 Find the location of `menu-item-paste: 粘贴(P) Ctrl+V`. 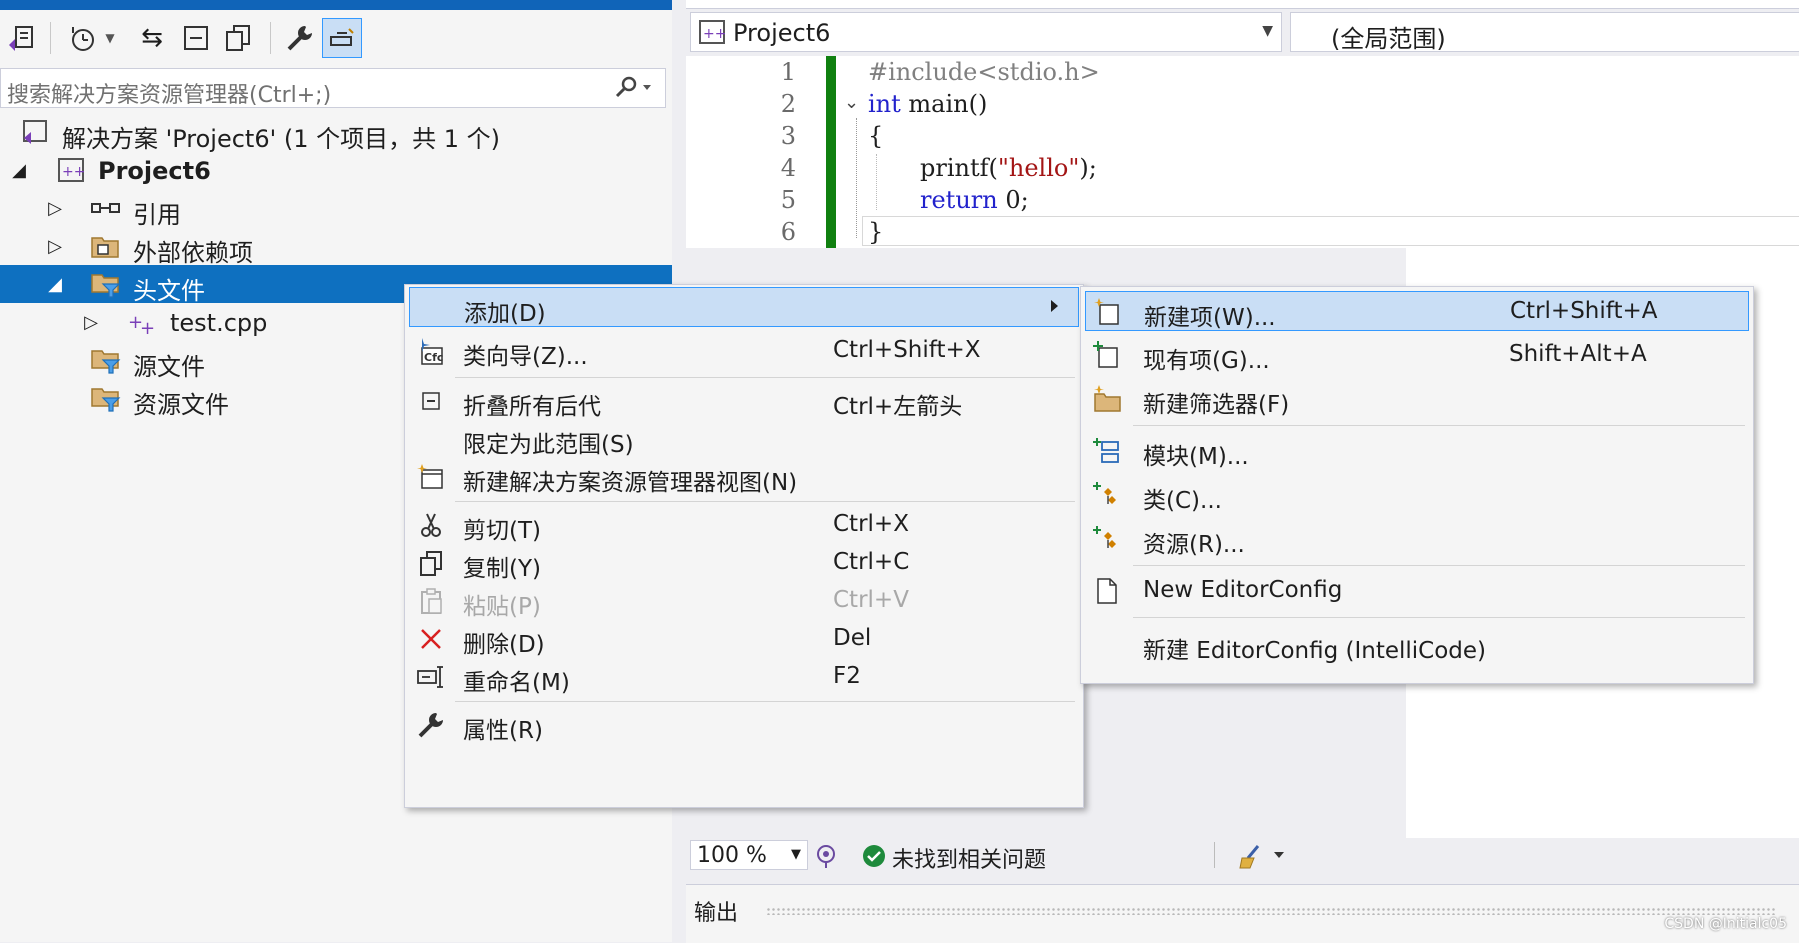

menu-item-paste: 粘贴(P) Ctrl+V is located at coordinates (744, 601).